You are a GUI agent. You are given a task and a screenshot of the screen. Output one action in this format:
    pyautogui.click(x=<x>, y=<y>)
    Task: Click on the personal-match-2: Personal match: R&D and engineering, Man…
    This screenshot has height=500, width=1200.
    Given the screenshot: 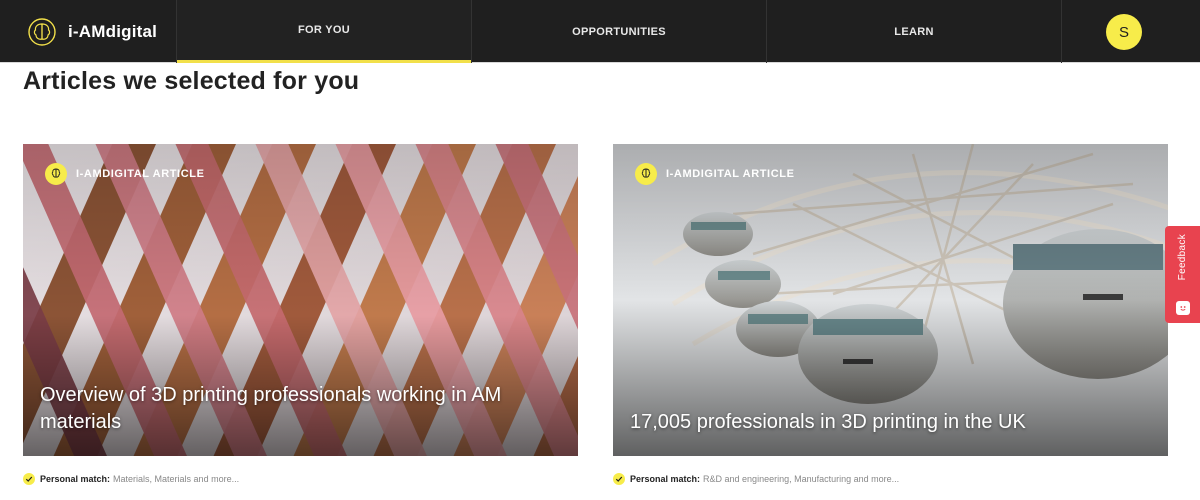 What is the action you would take?
    pyautogui.click(x=756, y=479)
    